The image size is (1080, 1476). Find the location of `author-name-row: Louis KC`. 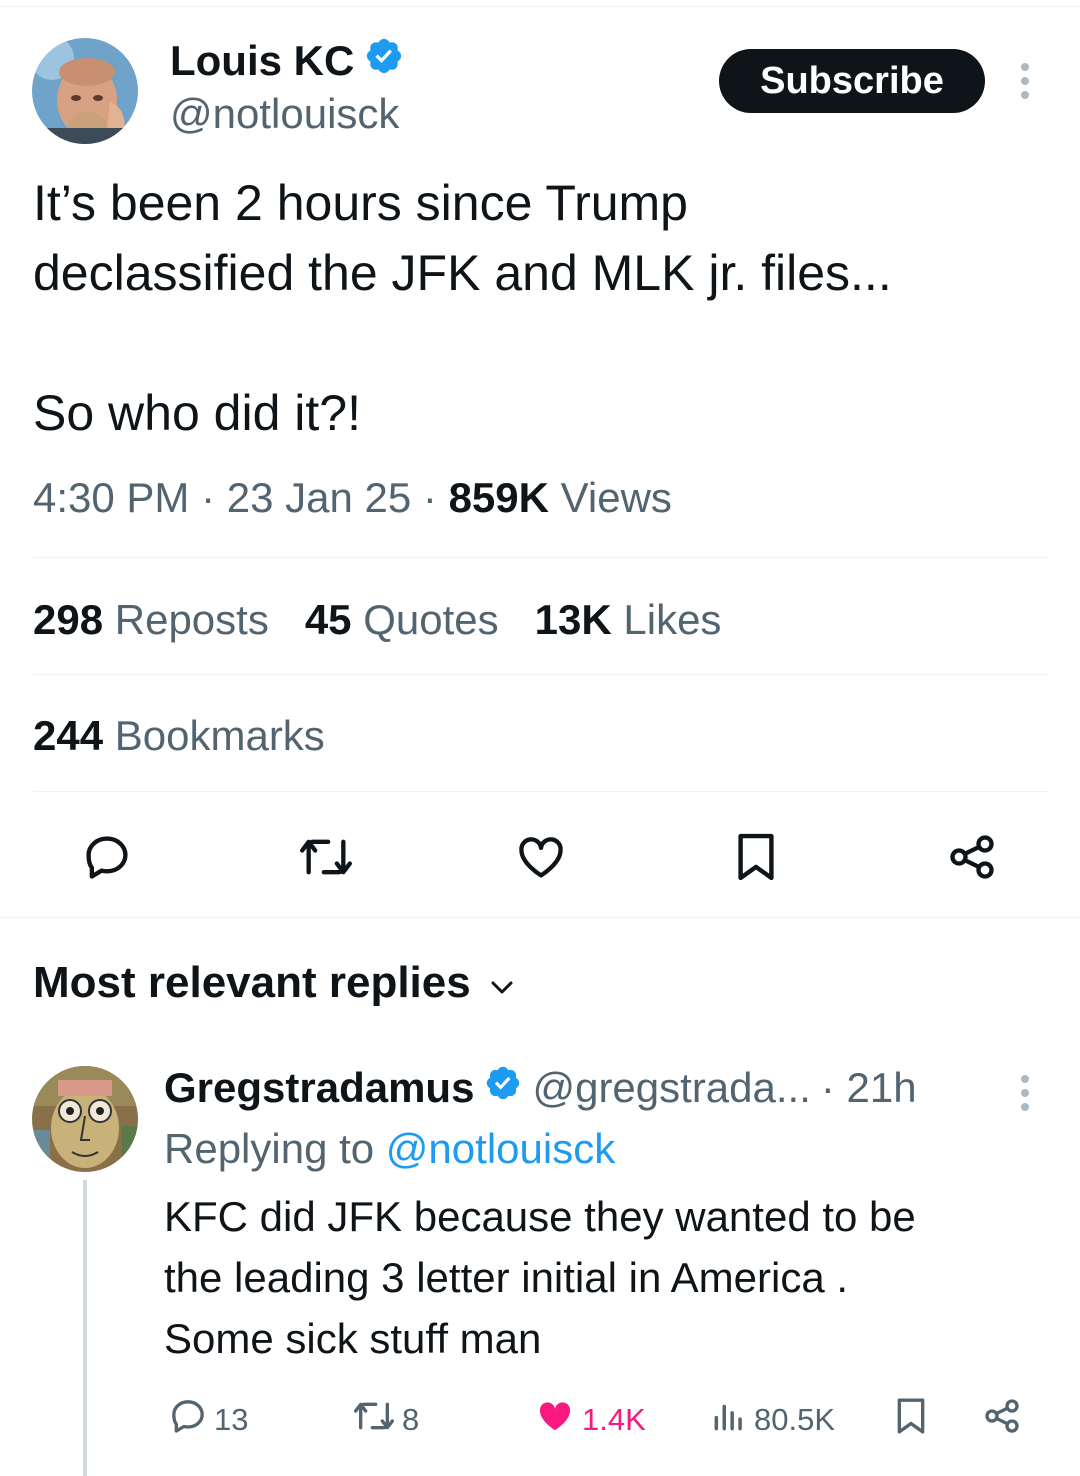

author-name-row: Louis KC is located at coordinates (287, 61).